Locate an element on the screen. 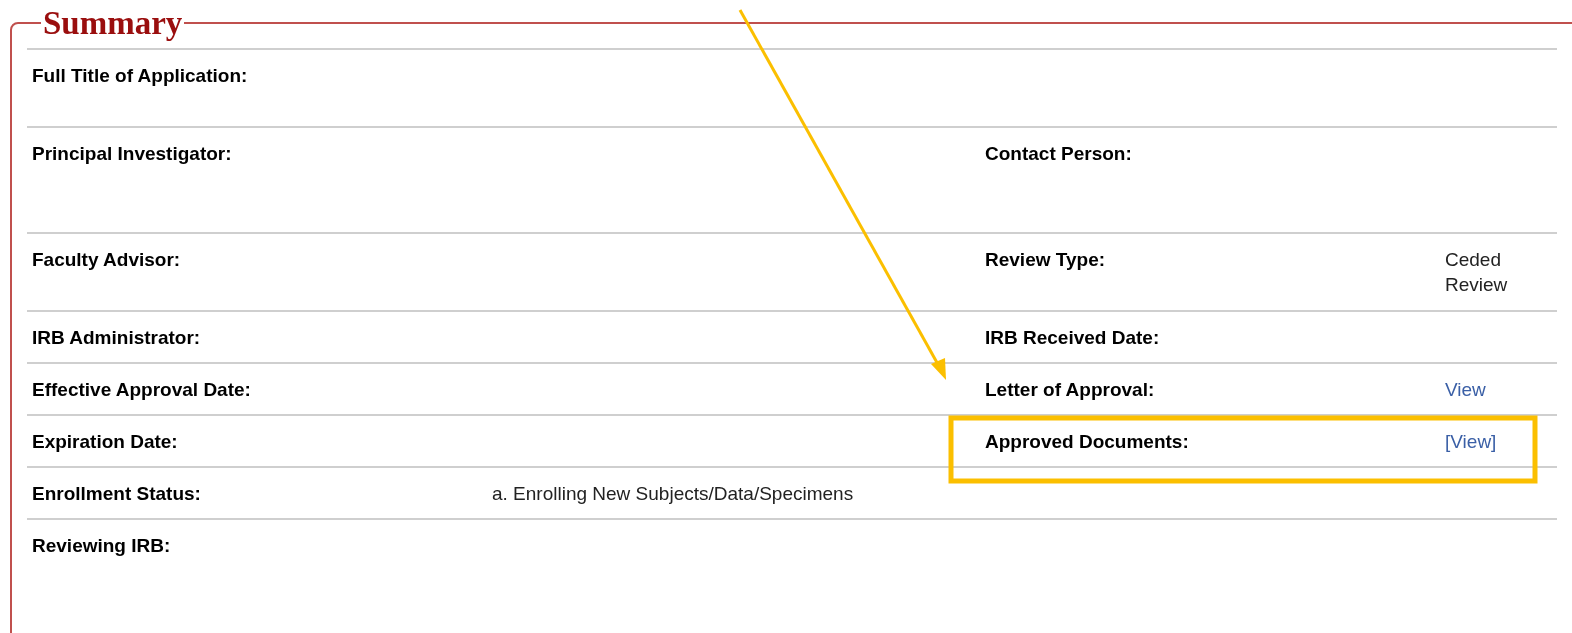  field-label: Enrollment Status: is located at coordinates (116, 493).